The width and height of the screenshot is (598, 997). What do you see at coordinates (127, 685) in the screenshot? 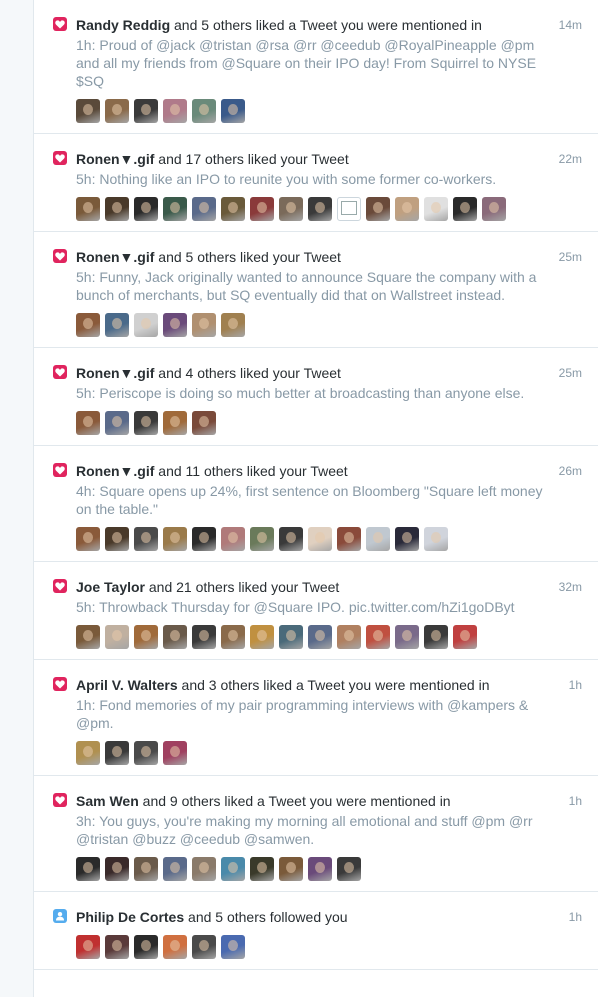
I see `user-name-link: April V. Walters` at bounding box center [127, 685].